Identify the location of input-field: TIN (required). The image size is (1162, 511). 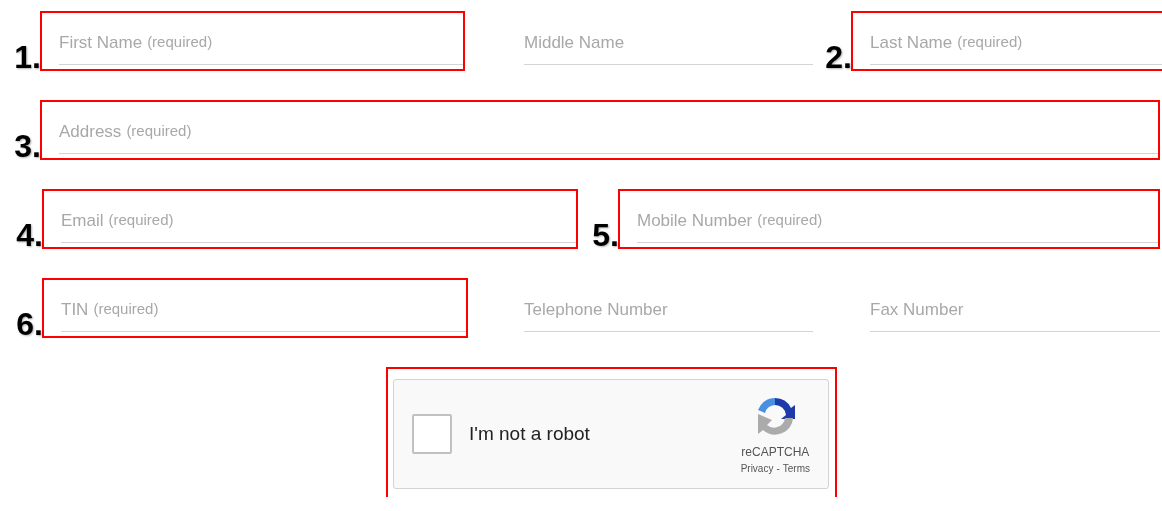
(263, 310).